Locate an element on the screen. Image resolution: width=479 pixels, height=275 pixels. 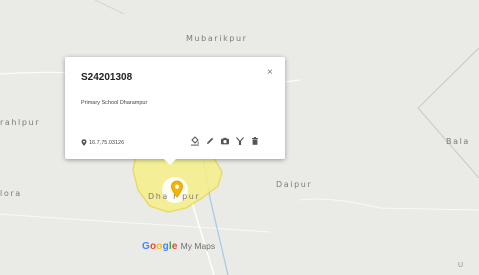
popup-coordinates: 16.7,75.03126 is located at coordinates (102, 142).